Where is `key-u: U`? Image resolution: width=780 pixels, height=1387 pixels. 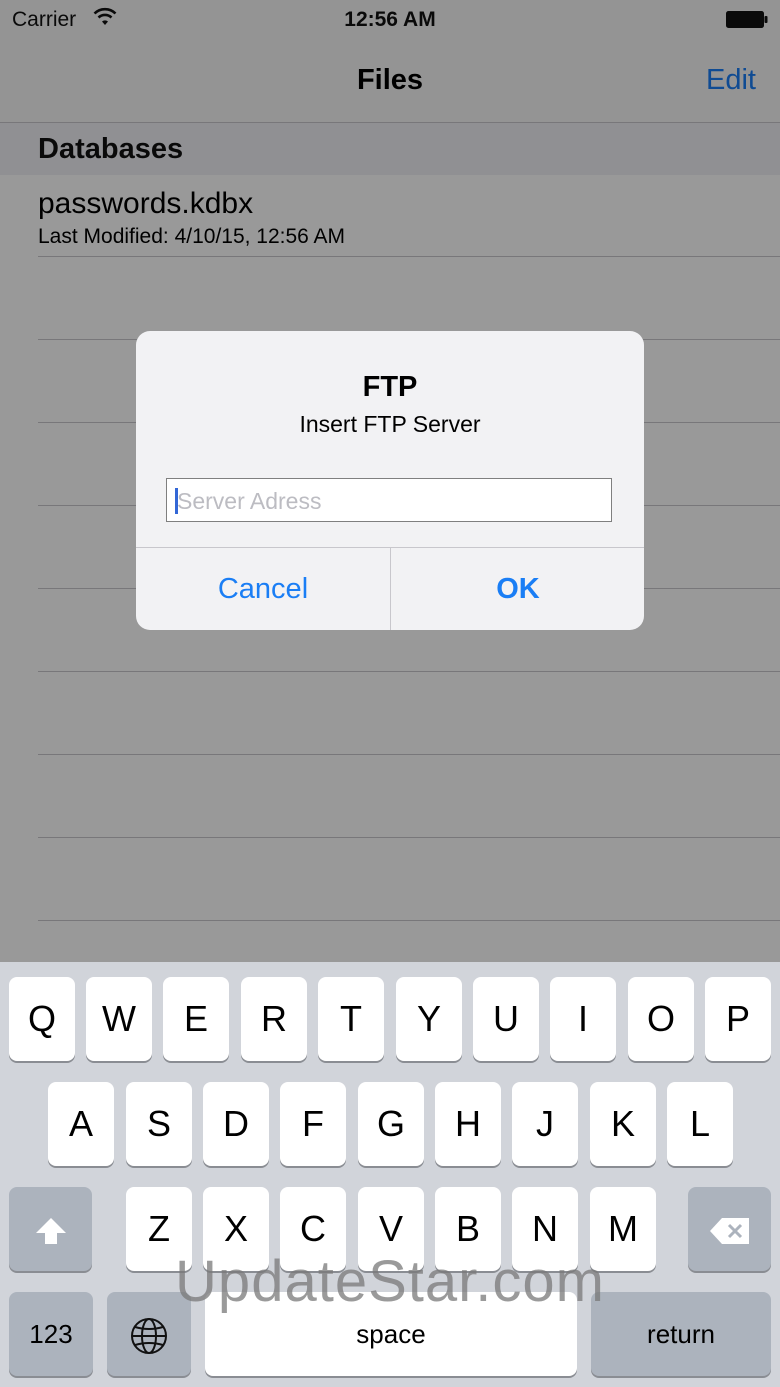
key-u: U is located at coordinates (506, 1019).